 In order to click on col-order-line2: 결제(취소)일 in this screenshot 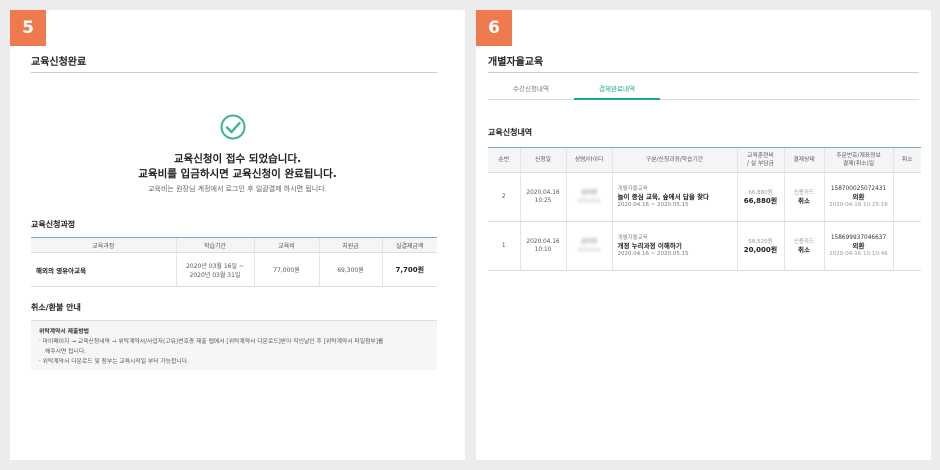, I will do `click(858, 164)`.